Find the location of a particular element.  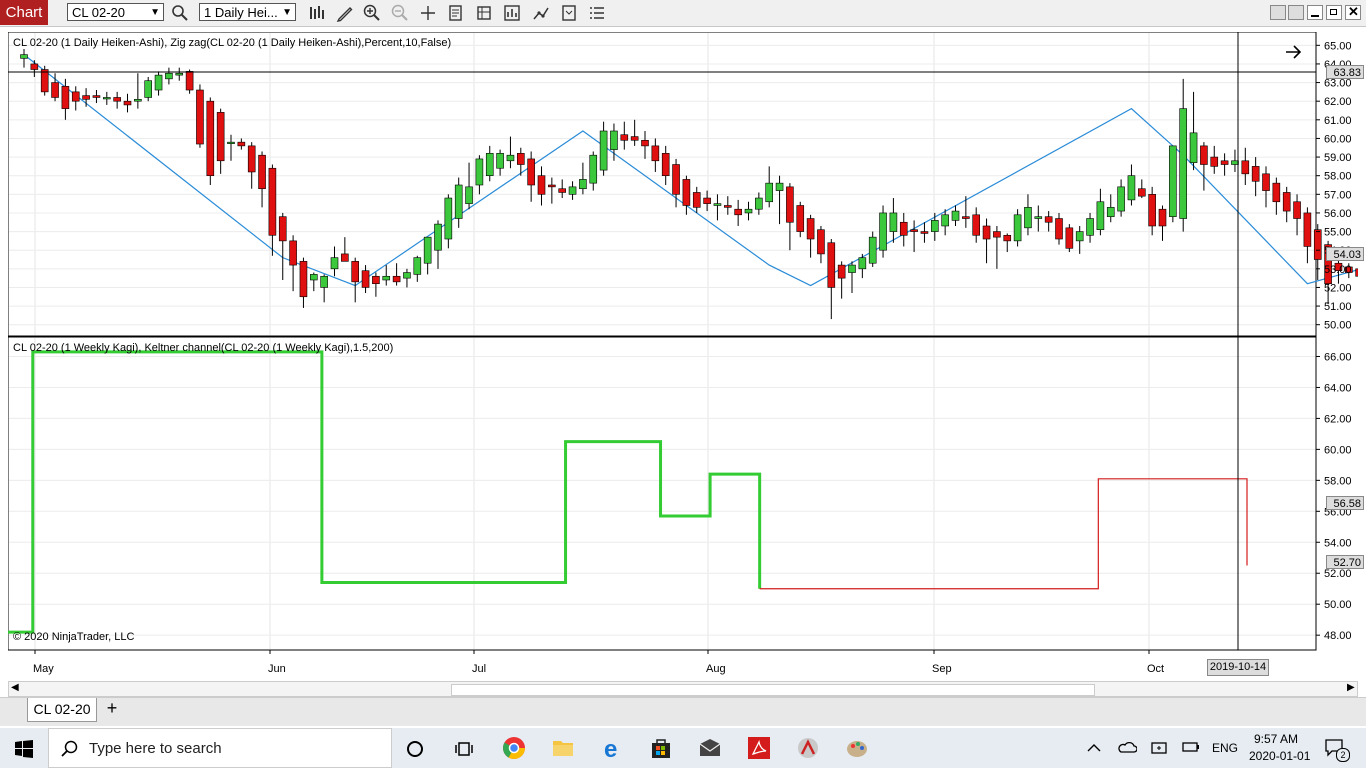

y-tick-label: 48.00 is located at coordinates (1338, 636).